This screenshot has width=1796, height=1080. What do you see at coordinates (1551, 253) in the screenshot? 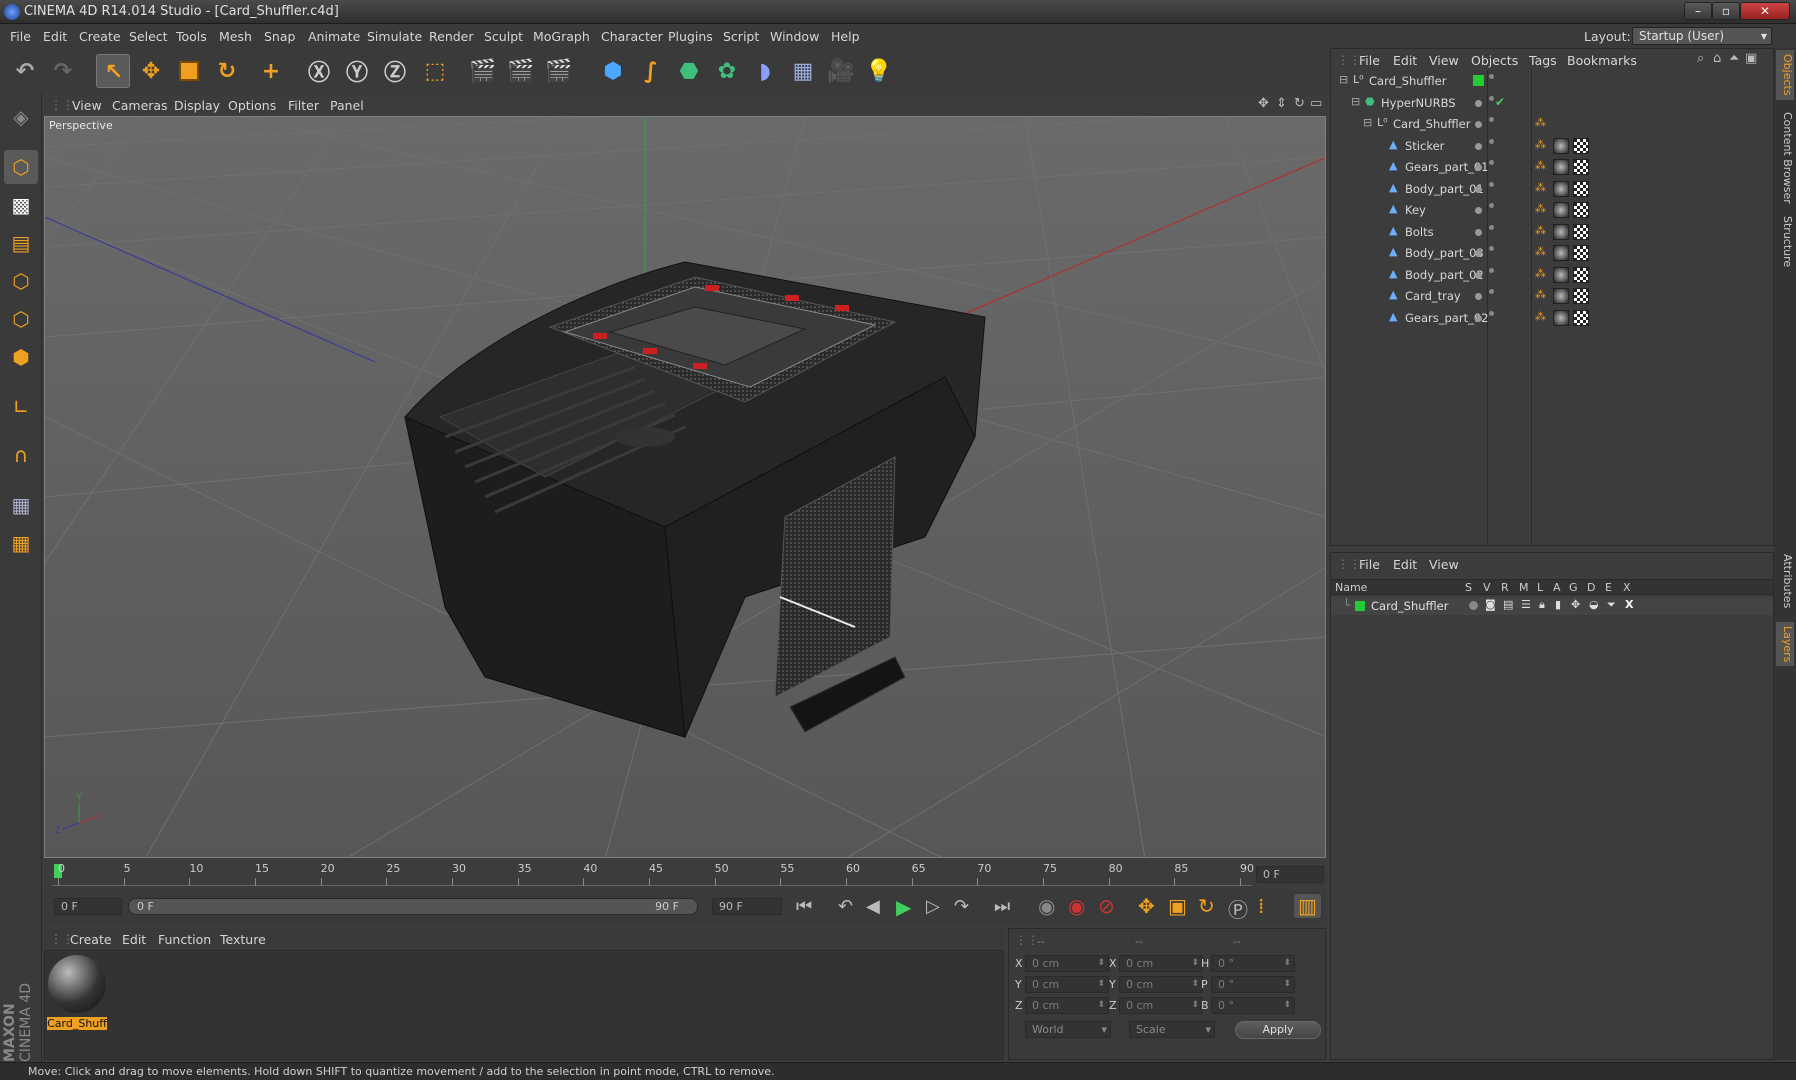
I see `object-row: ▲ Body_part_03 ⁂` at bounding box center [1551, 253].